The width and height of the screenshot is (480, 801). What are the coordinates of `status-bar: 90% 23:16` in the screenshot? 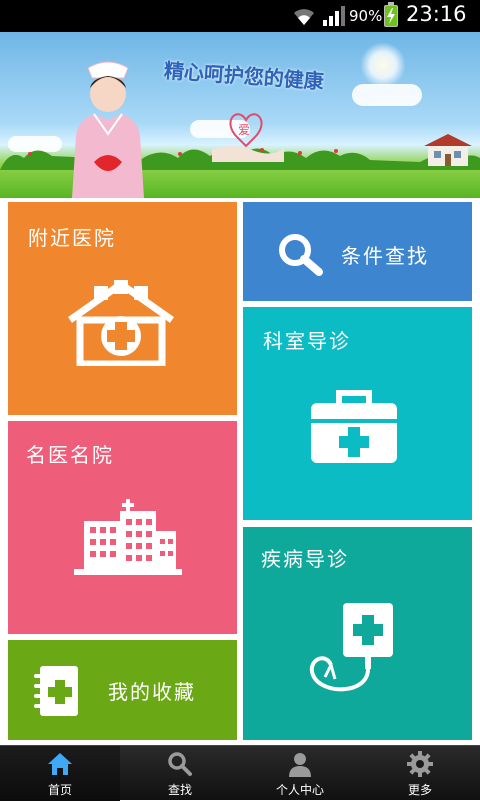 It's located at (240, 16).